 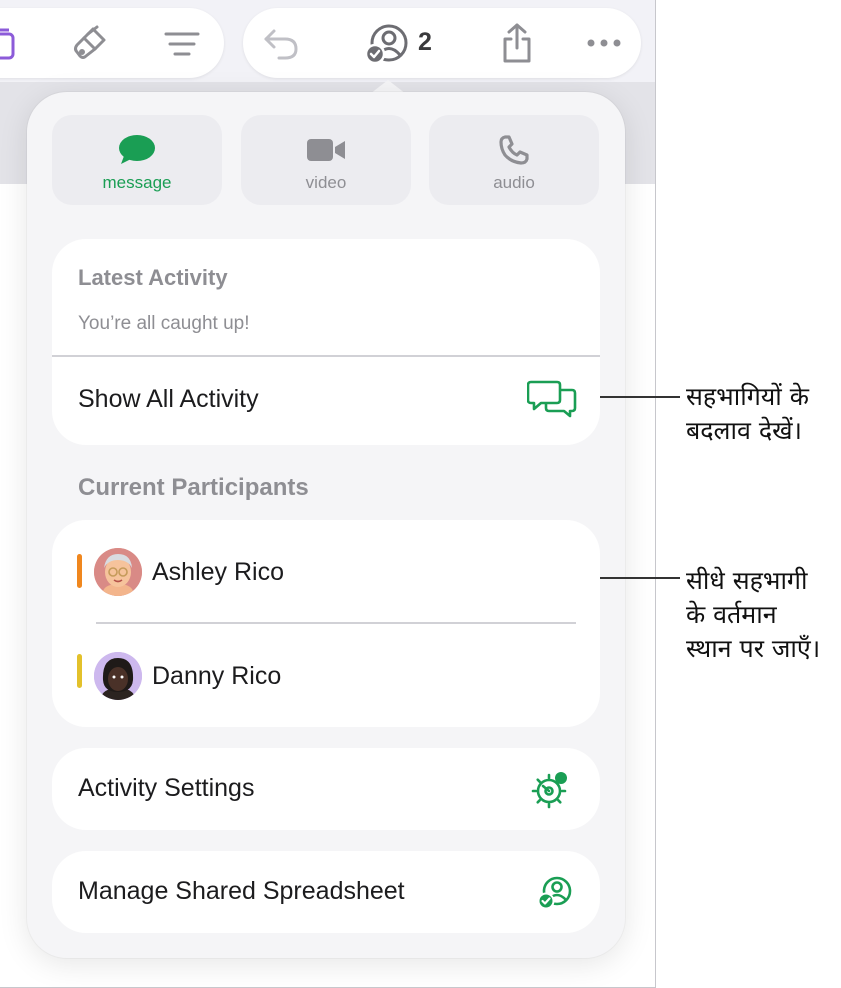 What do you see at coordinates (218, 572) in the screenshot?
I see `participant-name: Ashley Rico` at bounding box center [218, 572].